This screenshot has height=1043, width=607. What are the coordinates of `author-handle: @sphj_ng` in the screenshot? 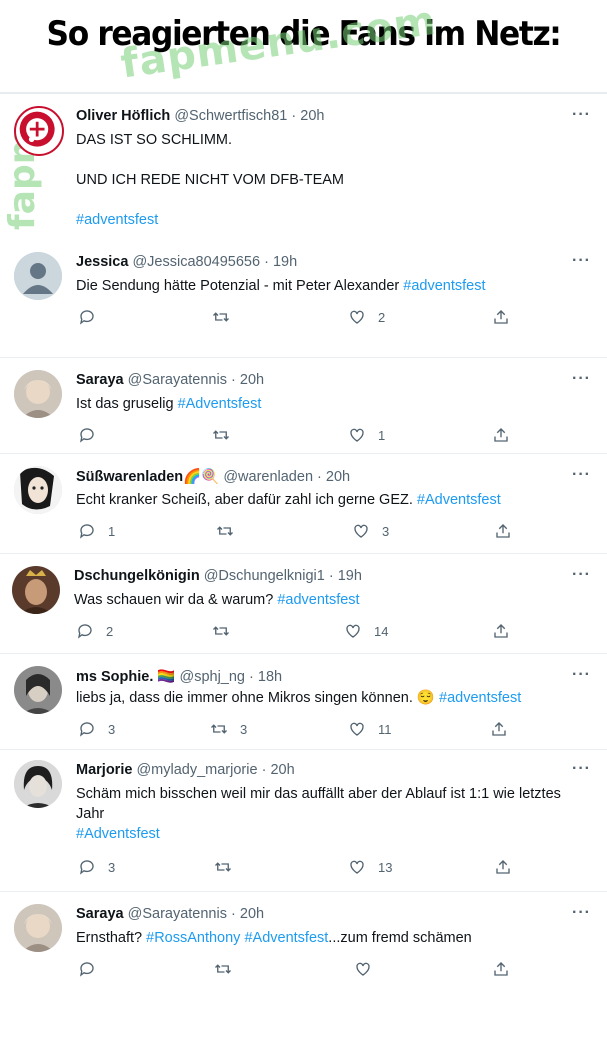 It's located at (212, 677).